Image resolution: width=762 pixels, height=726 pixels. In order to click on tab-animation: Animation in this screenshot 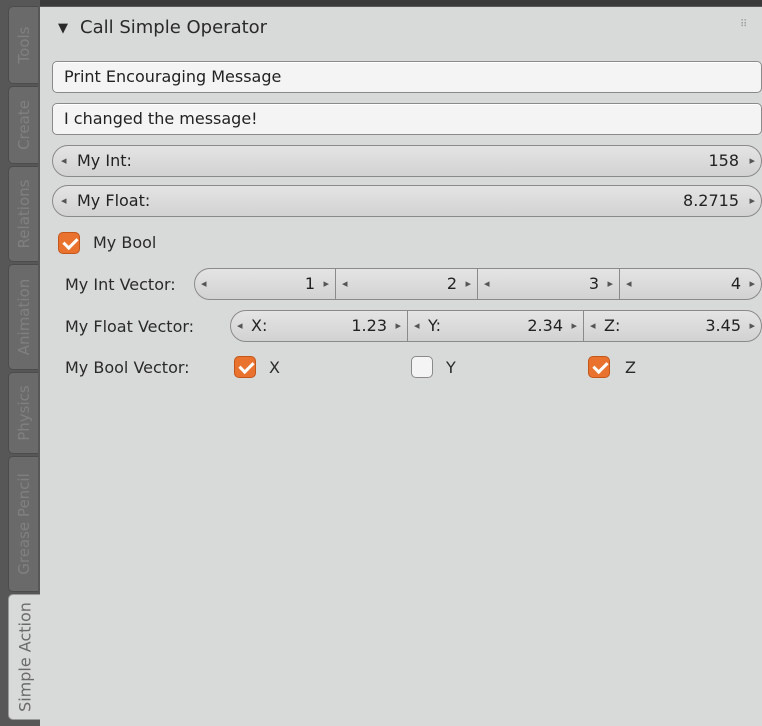, I will do `click(23, 317)`.